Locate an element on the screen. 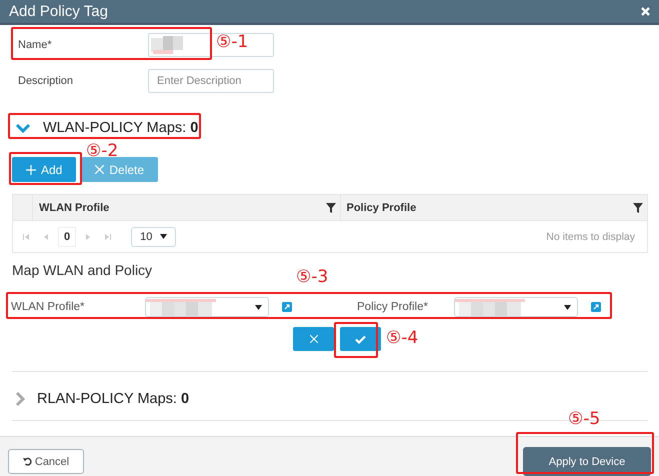 The image size is (659, 476). confirm-button is located at coordinates (360, 339).